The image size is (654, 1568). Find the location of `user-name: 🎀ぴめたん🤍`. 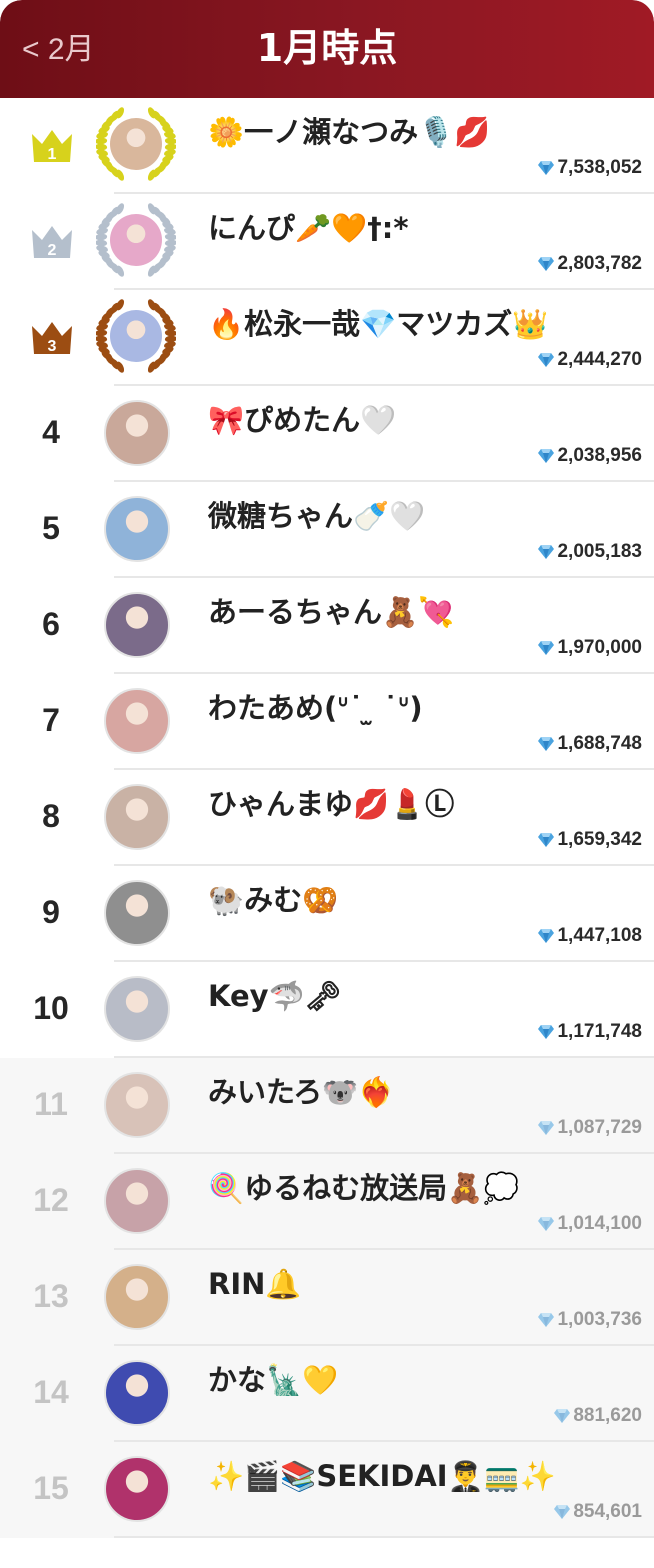

user-name: 🎀ぴめたん🤍 is located at coordinates (421, 420).